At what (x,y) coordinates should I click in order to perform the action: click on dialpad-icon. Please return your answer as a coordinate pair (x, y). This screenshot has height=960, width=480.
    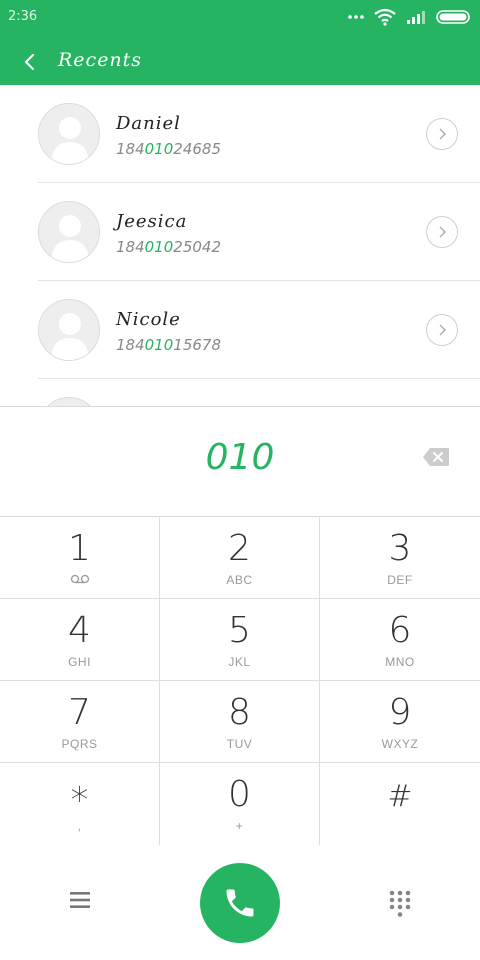
    Looking at the image, I should click on (400, 904).